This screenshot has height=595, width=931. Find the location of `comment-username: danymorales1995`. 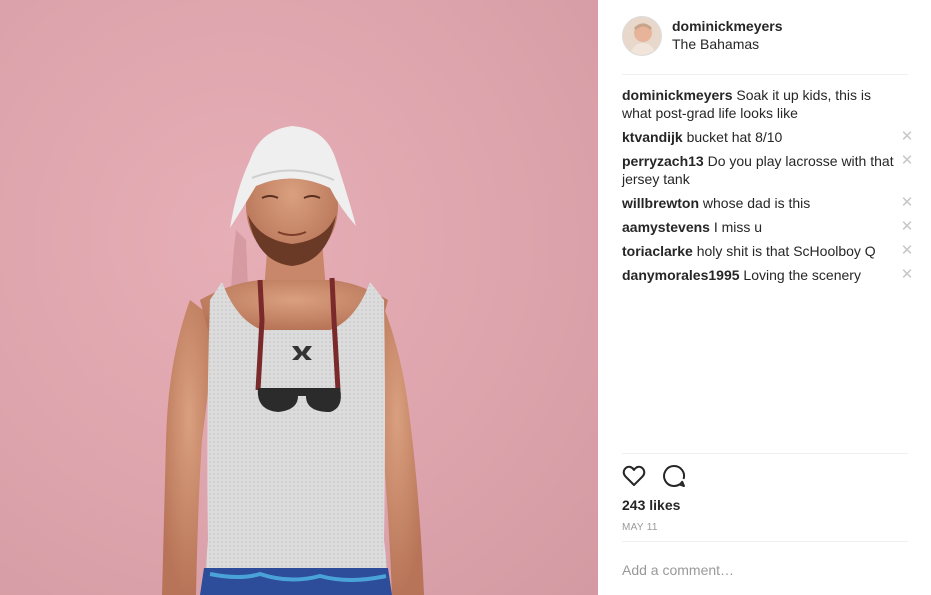

comment-username: danymorales1995 is located at coordinates (681, 275).